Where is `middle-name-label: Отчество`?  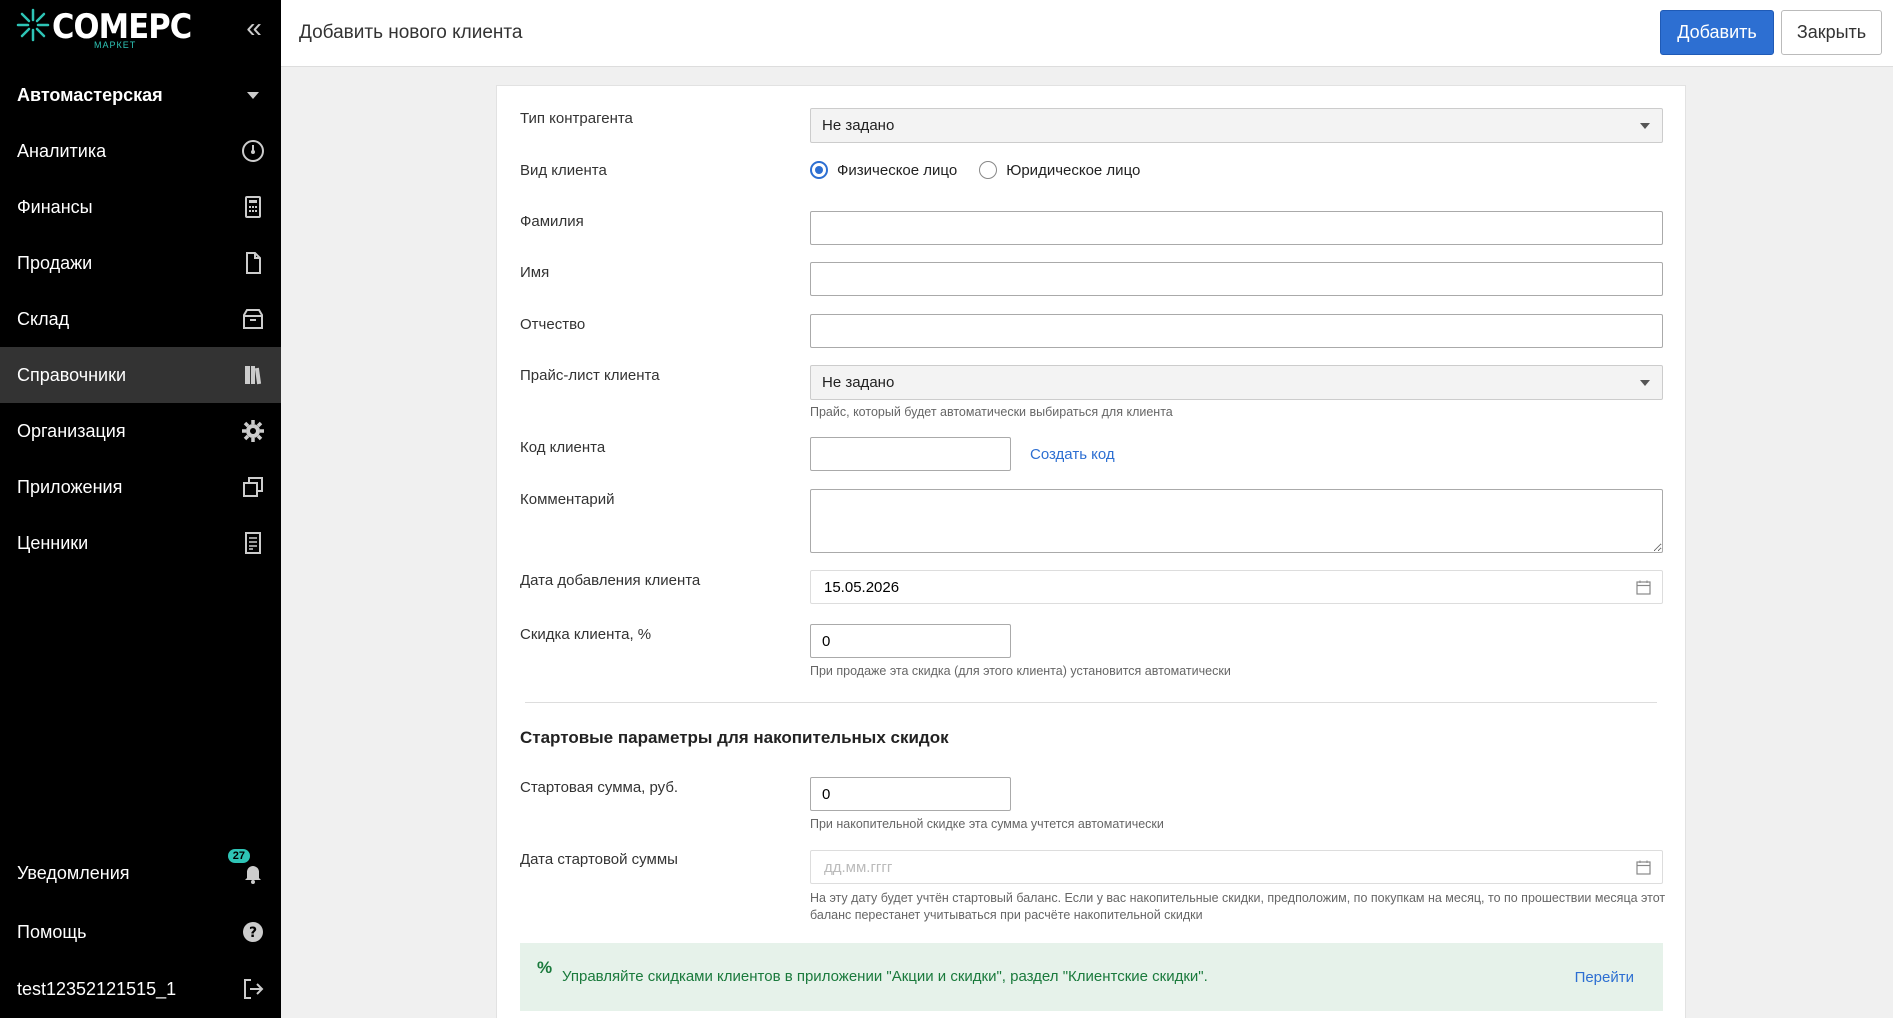
middle-name-label: Отчество is located at coordinates (553, 324).